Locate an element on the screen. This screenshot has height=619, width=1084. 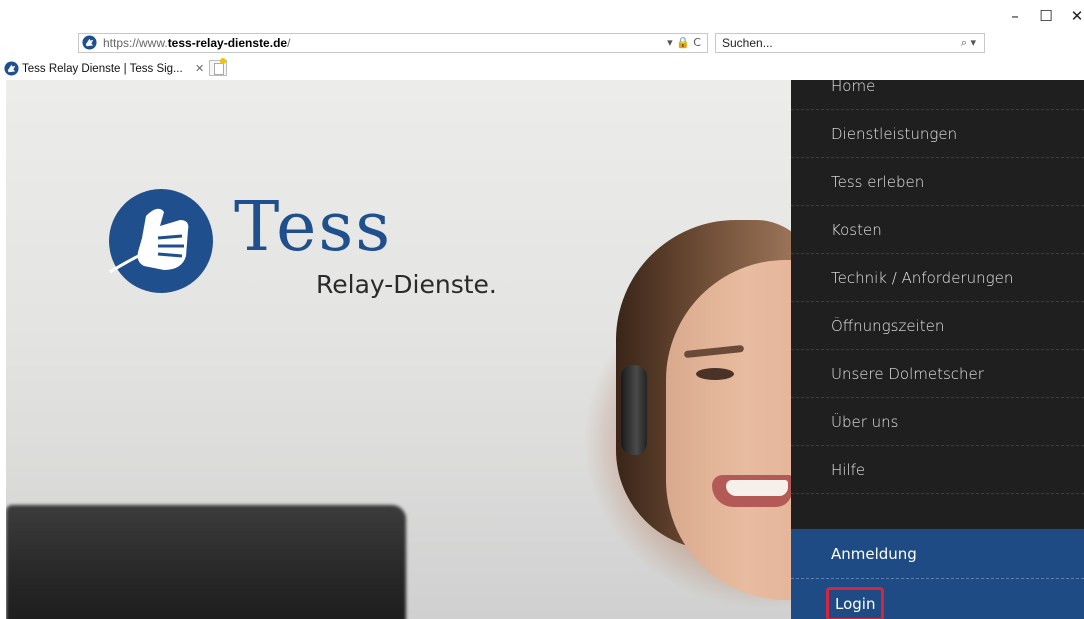
blurred-monitor is located at coordinates (206, 562).